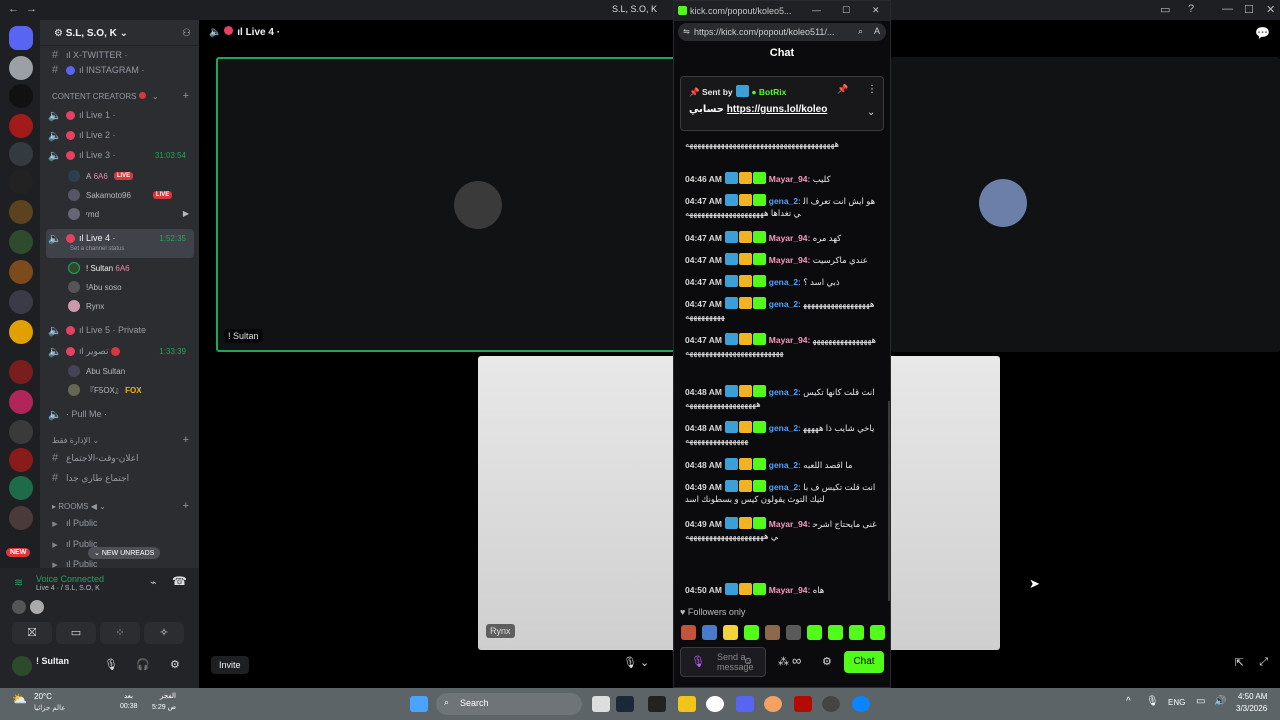 This screenshot has width=1280, height=720. Describe the element at coordinates (79, 506) in the screenshot. I see `category-rooms: ▸ ROOMS ◀ ⌄` at that location.